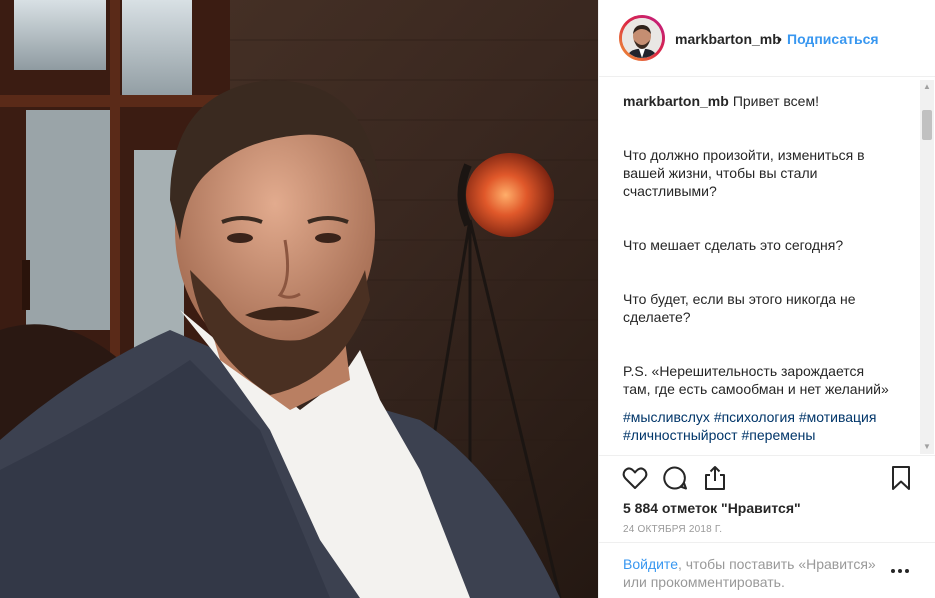 The width and height of the screenshot is (935, 598). Describe the element at coordinates (838, 417) in the screenshot. I see `hashtag-link: #мотивация` at that location.